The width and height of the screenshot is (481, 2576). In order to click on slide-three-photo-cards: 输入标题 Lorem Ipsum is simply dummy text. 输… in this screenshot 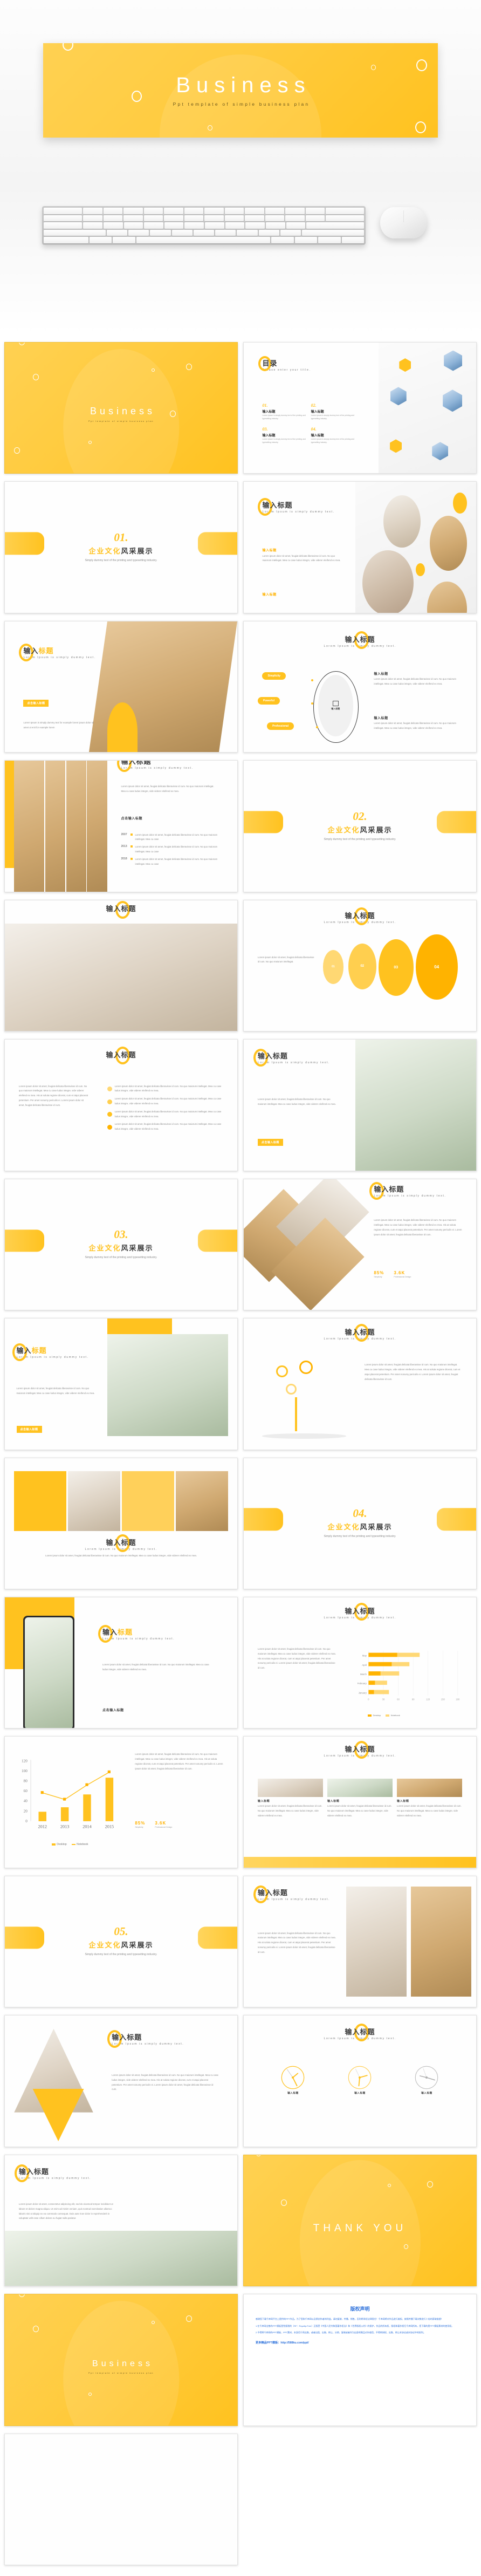, I will do `click(360, 1802)`.